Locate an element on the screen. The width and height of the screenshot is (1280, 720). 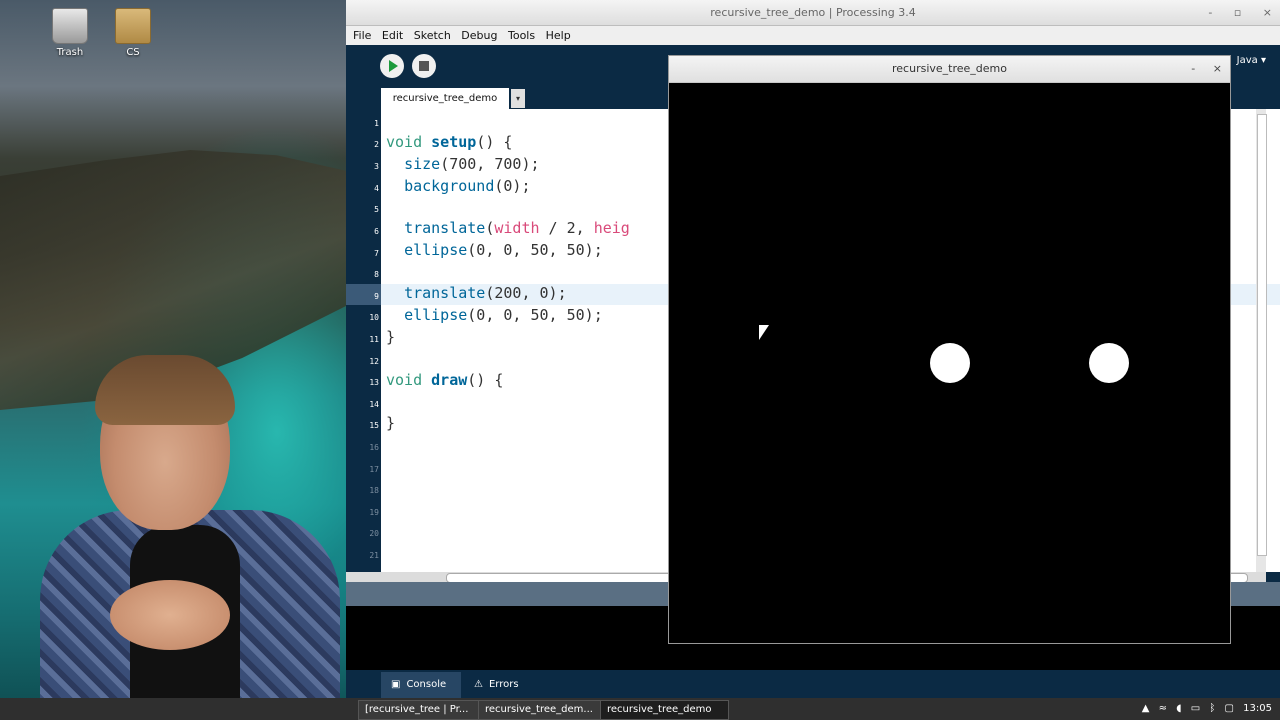
line-number: 18 is located at coordinates (374, 490).